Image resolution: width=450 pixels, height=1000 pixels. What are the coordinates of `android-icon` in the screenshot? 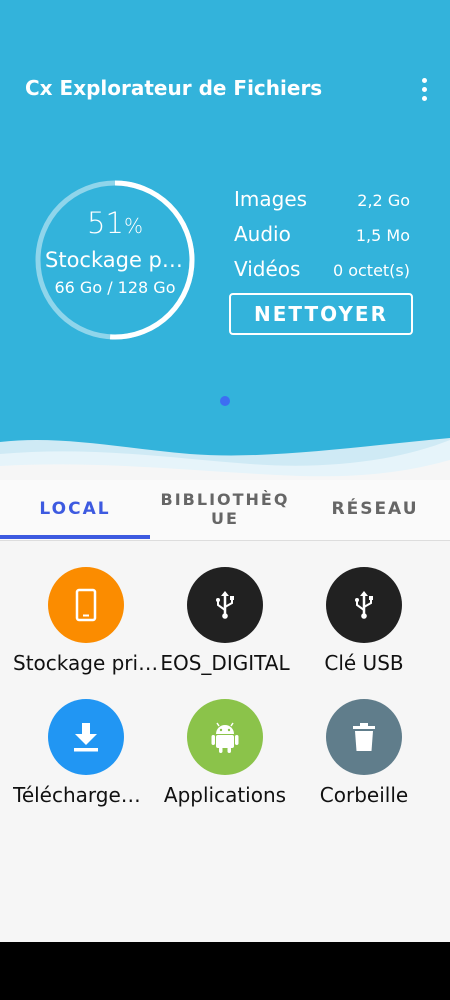 It's located at (225, 737).